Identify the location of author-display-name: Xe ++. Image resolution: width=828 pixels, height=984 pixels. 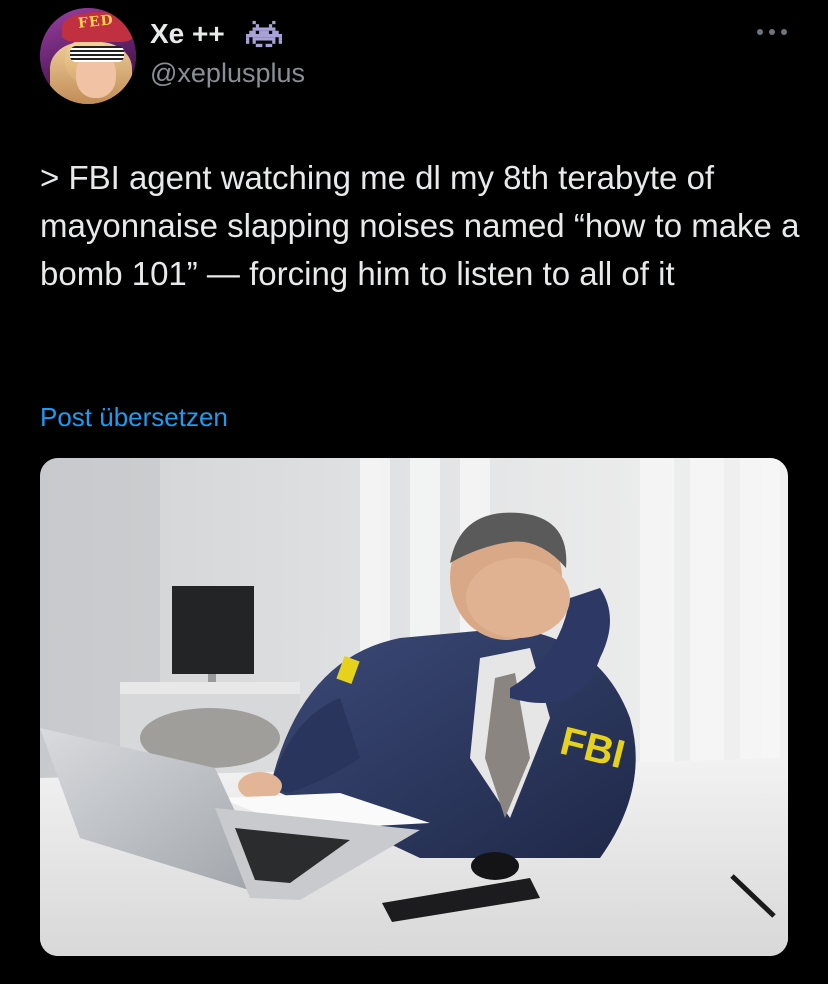
(187, 34).